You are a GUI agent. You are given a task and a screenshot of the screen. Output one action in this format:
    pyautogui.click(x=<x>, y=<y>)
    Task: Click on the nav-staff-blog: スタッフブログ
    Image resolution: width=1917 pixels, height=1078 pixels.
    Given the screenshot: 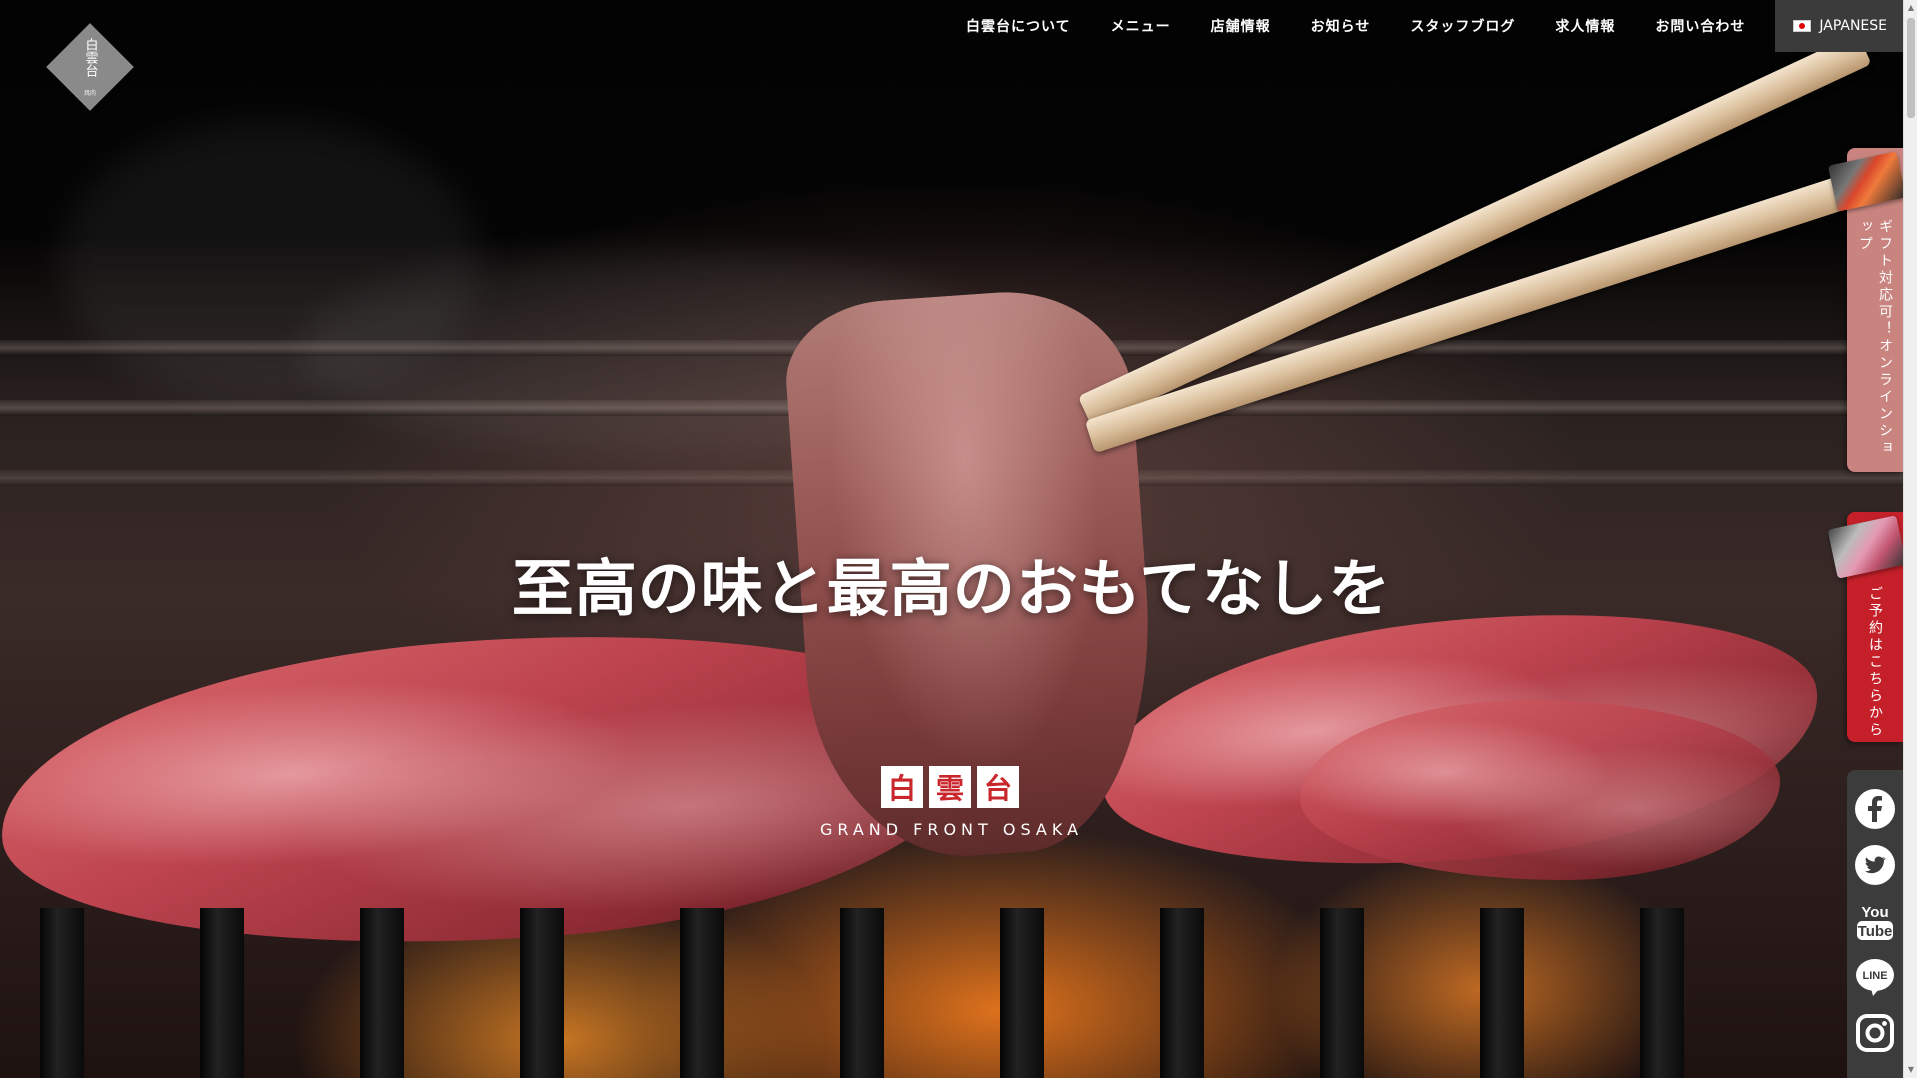 What is the action you would take?
    pyautogui.click(x=1462, y=26)
    